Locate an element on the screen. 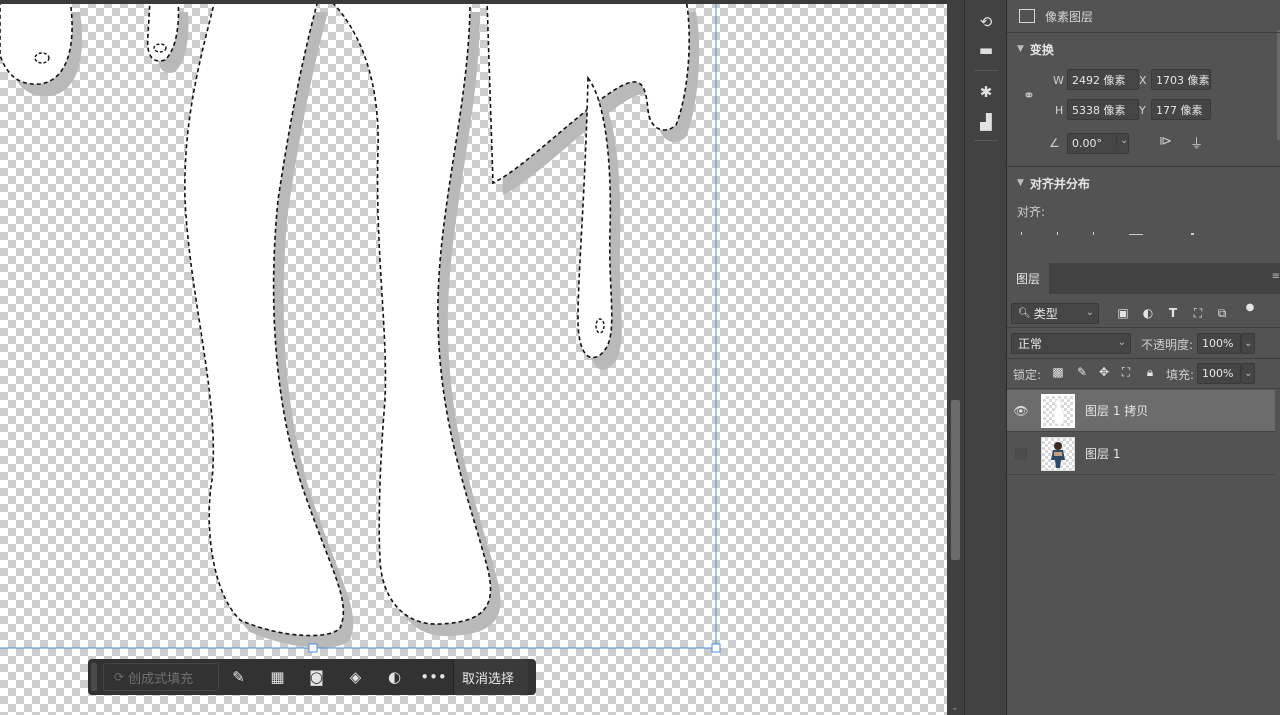  filter-type-icon: T is located at coordinates (1173, 313).